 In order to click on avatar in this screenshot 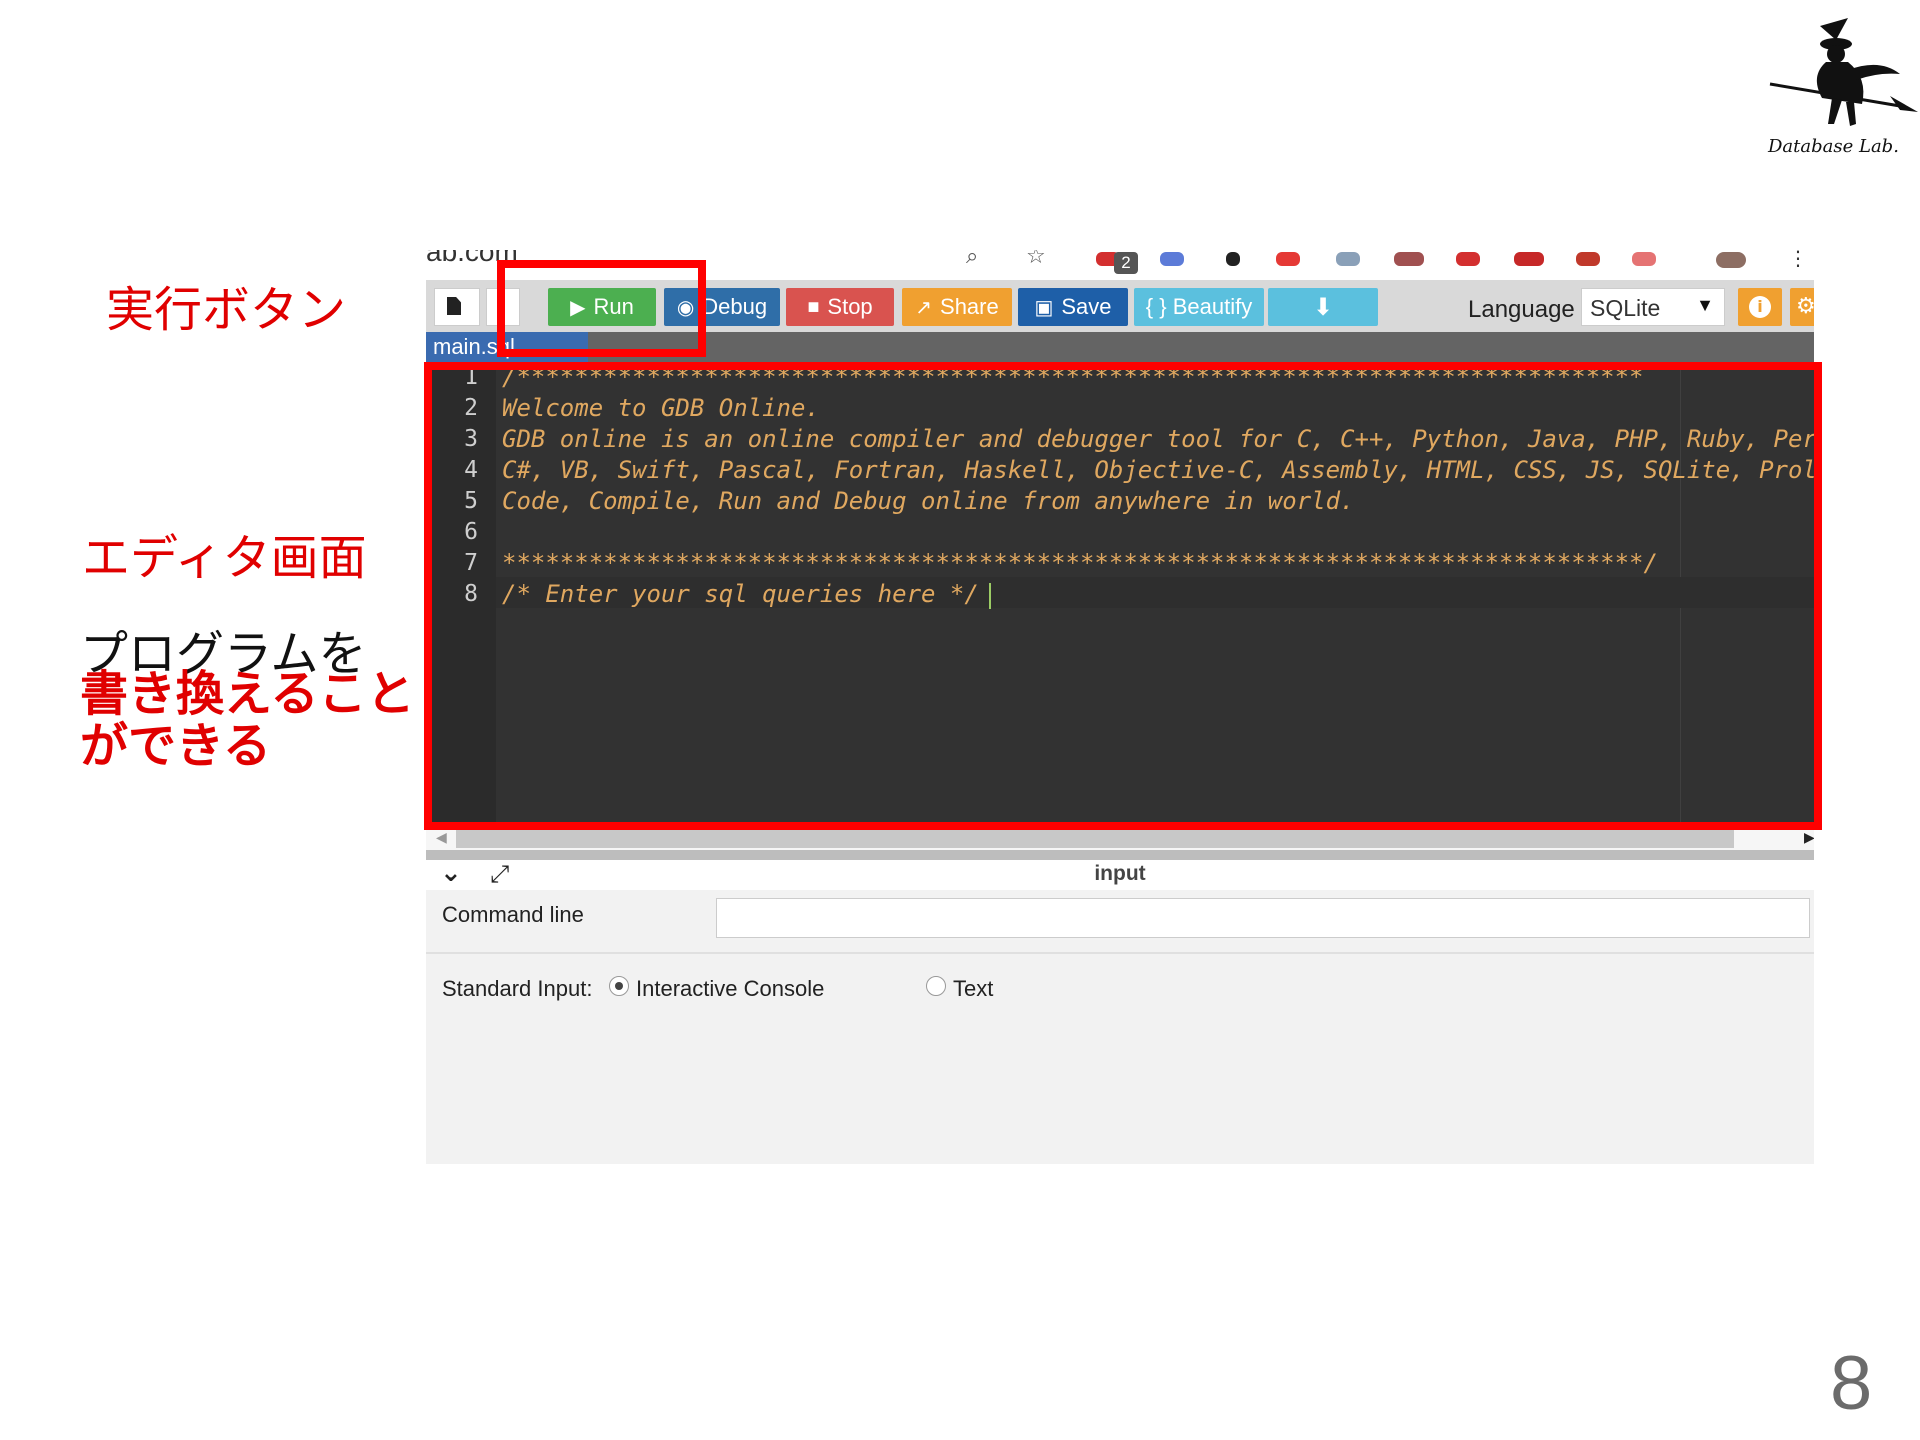, I will do `click(1731, 260)`.